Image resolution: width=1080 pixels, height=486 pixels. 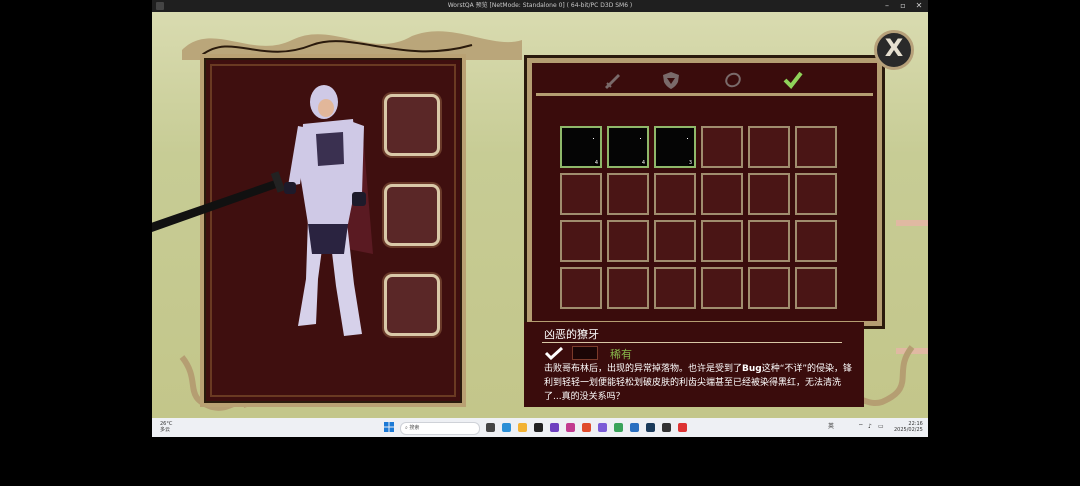 I want to click on search-placeholder: 搜索, so click(x=414, y=428).